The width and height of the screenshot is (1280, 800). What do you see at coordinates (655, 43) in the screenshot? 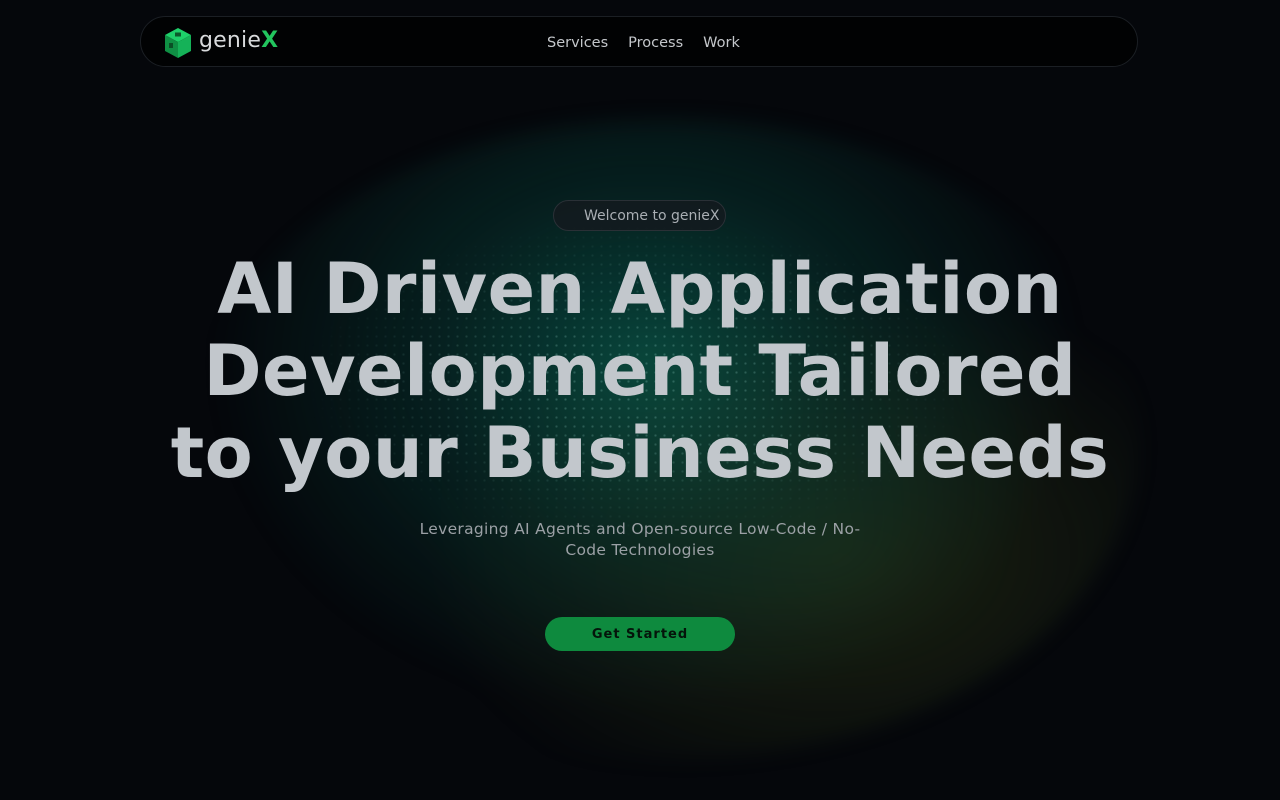
I see `nav-link-process: Process` at bounding box center [655, 43].